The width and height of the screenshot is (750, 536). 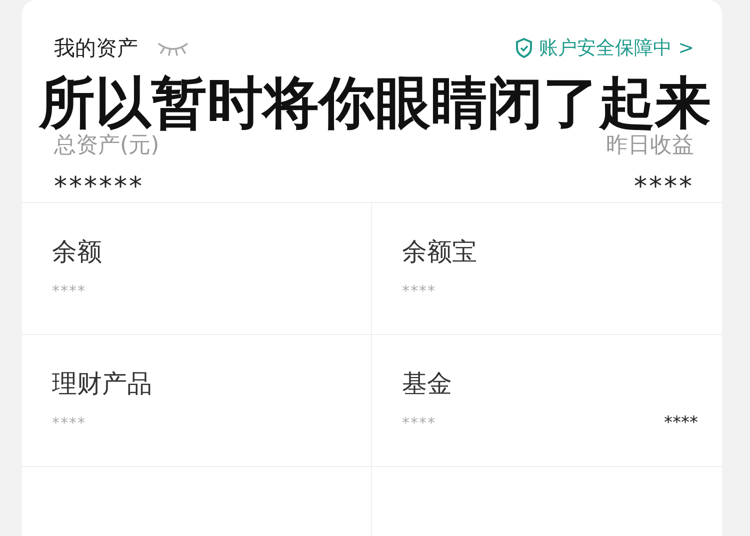 What do you see at coordinates (547, 269) in the screenshot?
I see `asset-tile: 余额宝 ****` at bounding box center [547, 269].